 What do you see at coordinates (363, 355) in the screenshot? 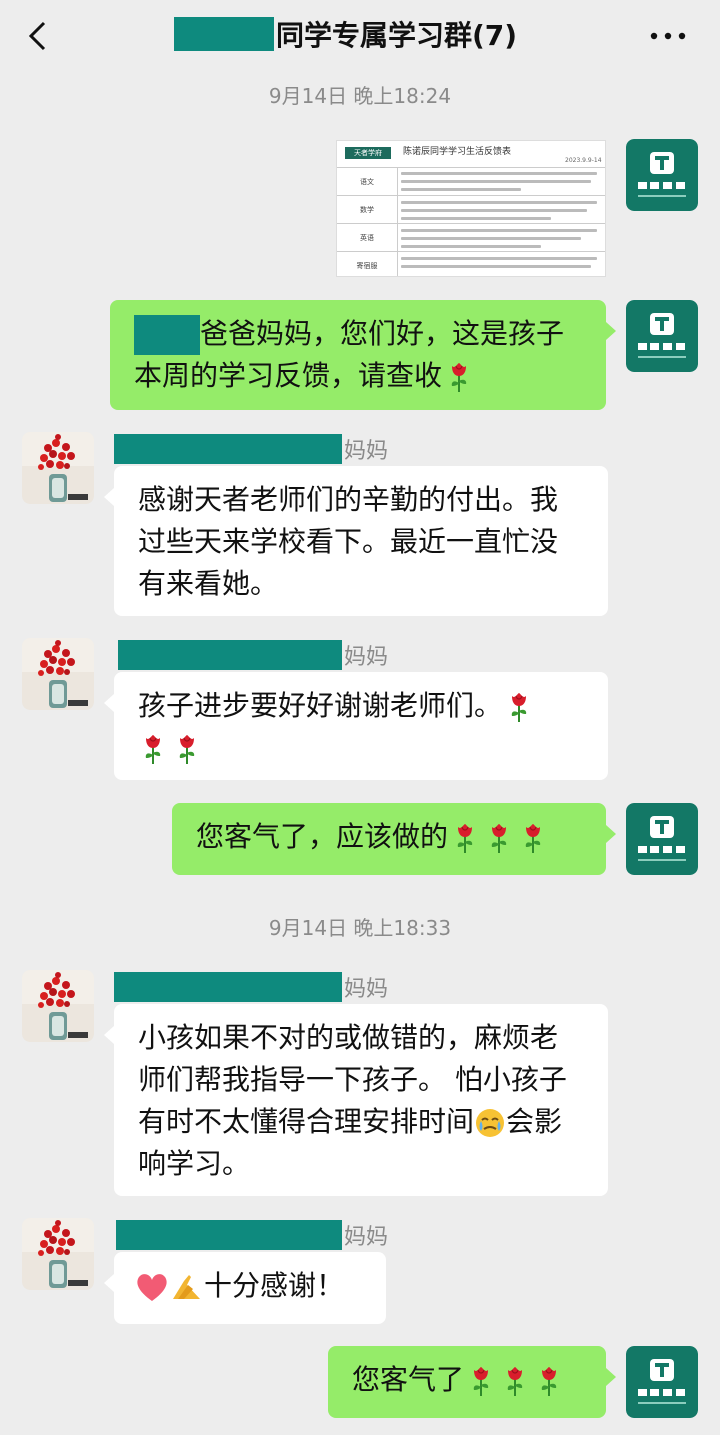
I see `outgoing-message: 爸爸妈妈，您们好，这是孩子本周的学习反馈，请查收` at bounding box center [363, 355].